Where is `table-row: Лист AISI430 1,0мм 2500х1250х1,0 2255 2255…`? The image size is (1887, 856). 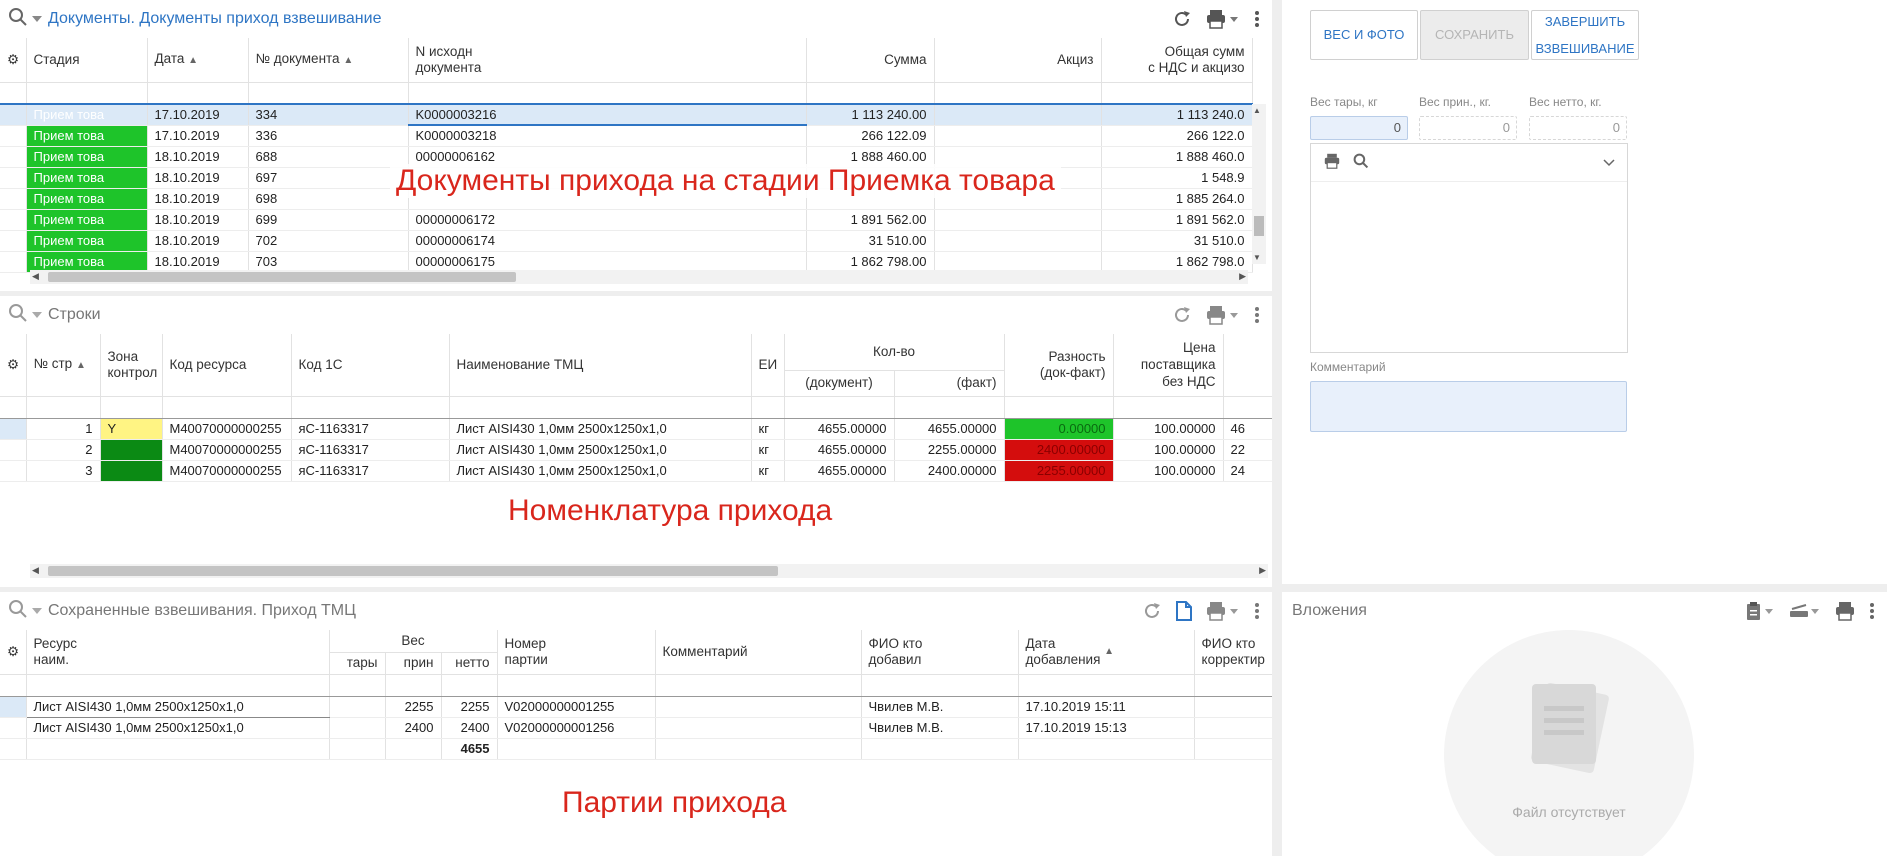 table-row: Лист AISI430 1,0мм 2500х1250х1,0 2255 2255… is located at coordinates (636, 707).